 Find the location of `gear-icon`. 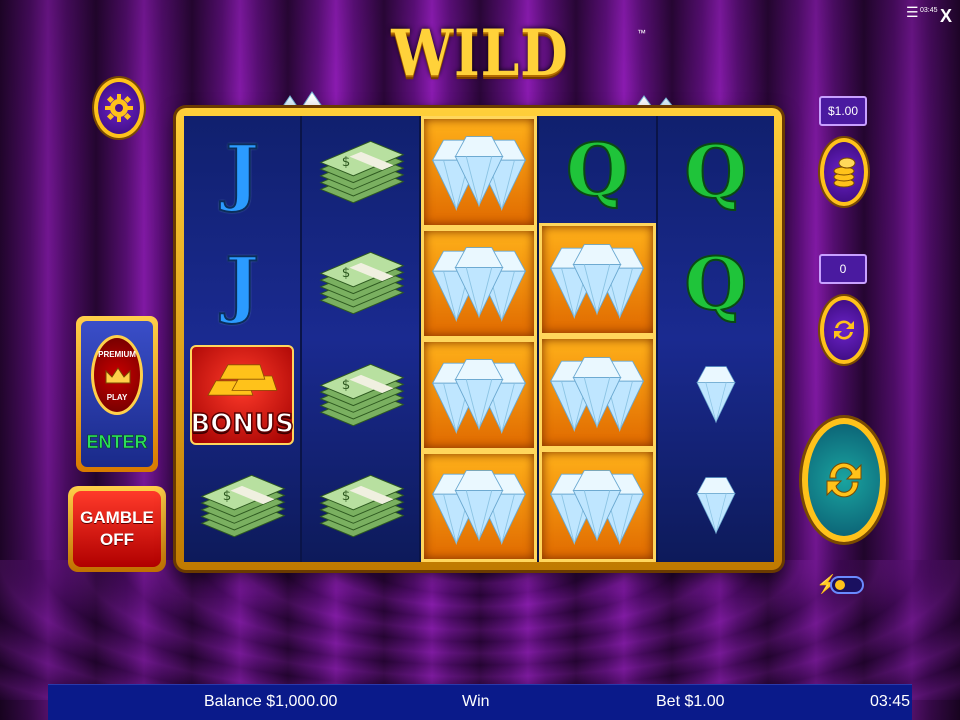

gear-icon is located at coordinates (119, 108).